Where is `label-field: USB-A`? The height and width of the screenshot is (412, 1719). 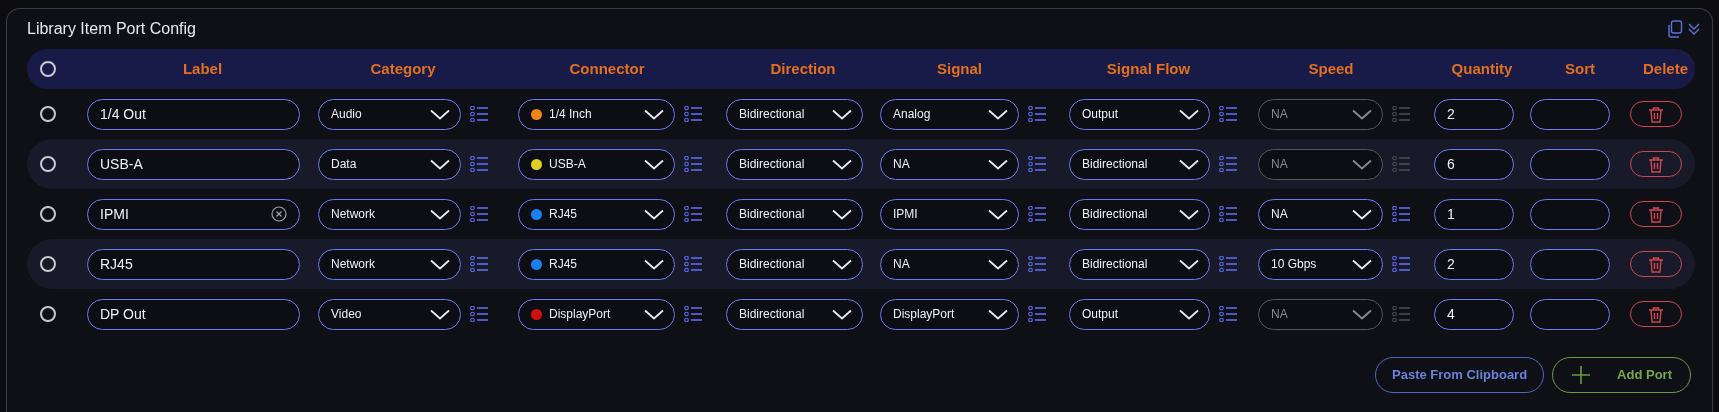 label-field: USB-A is located at coordinates (193, 164).